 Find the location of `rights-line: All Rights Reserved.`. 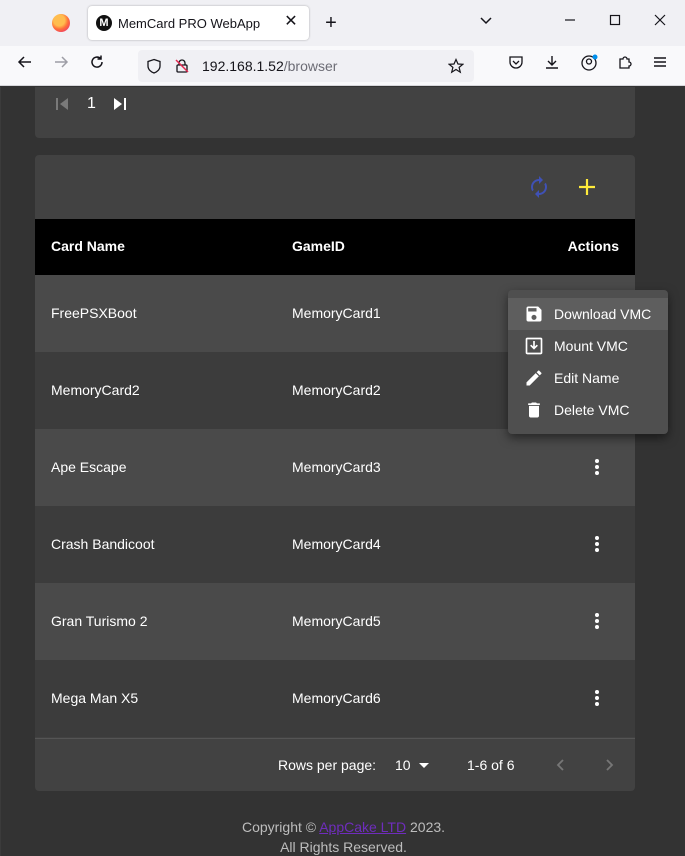

rights-line: All Rights Reserved. is located at coordinates (343, 847).